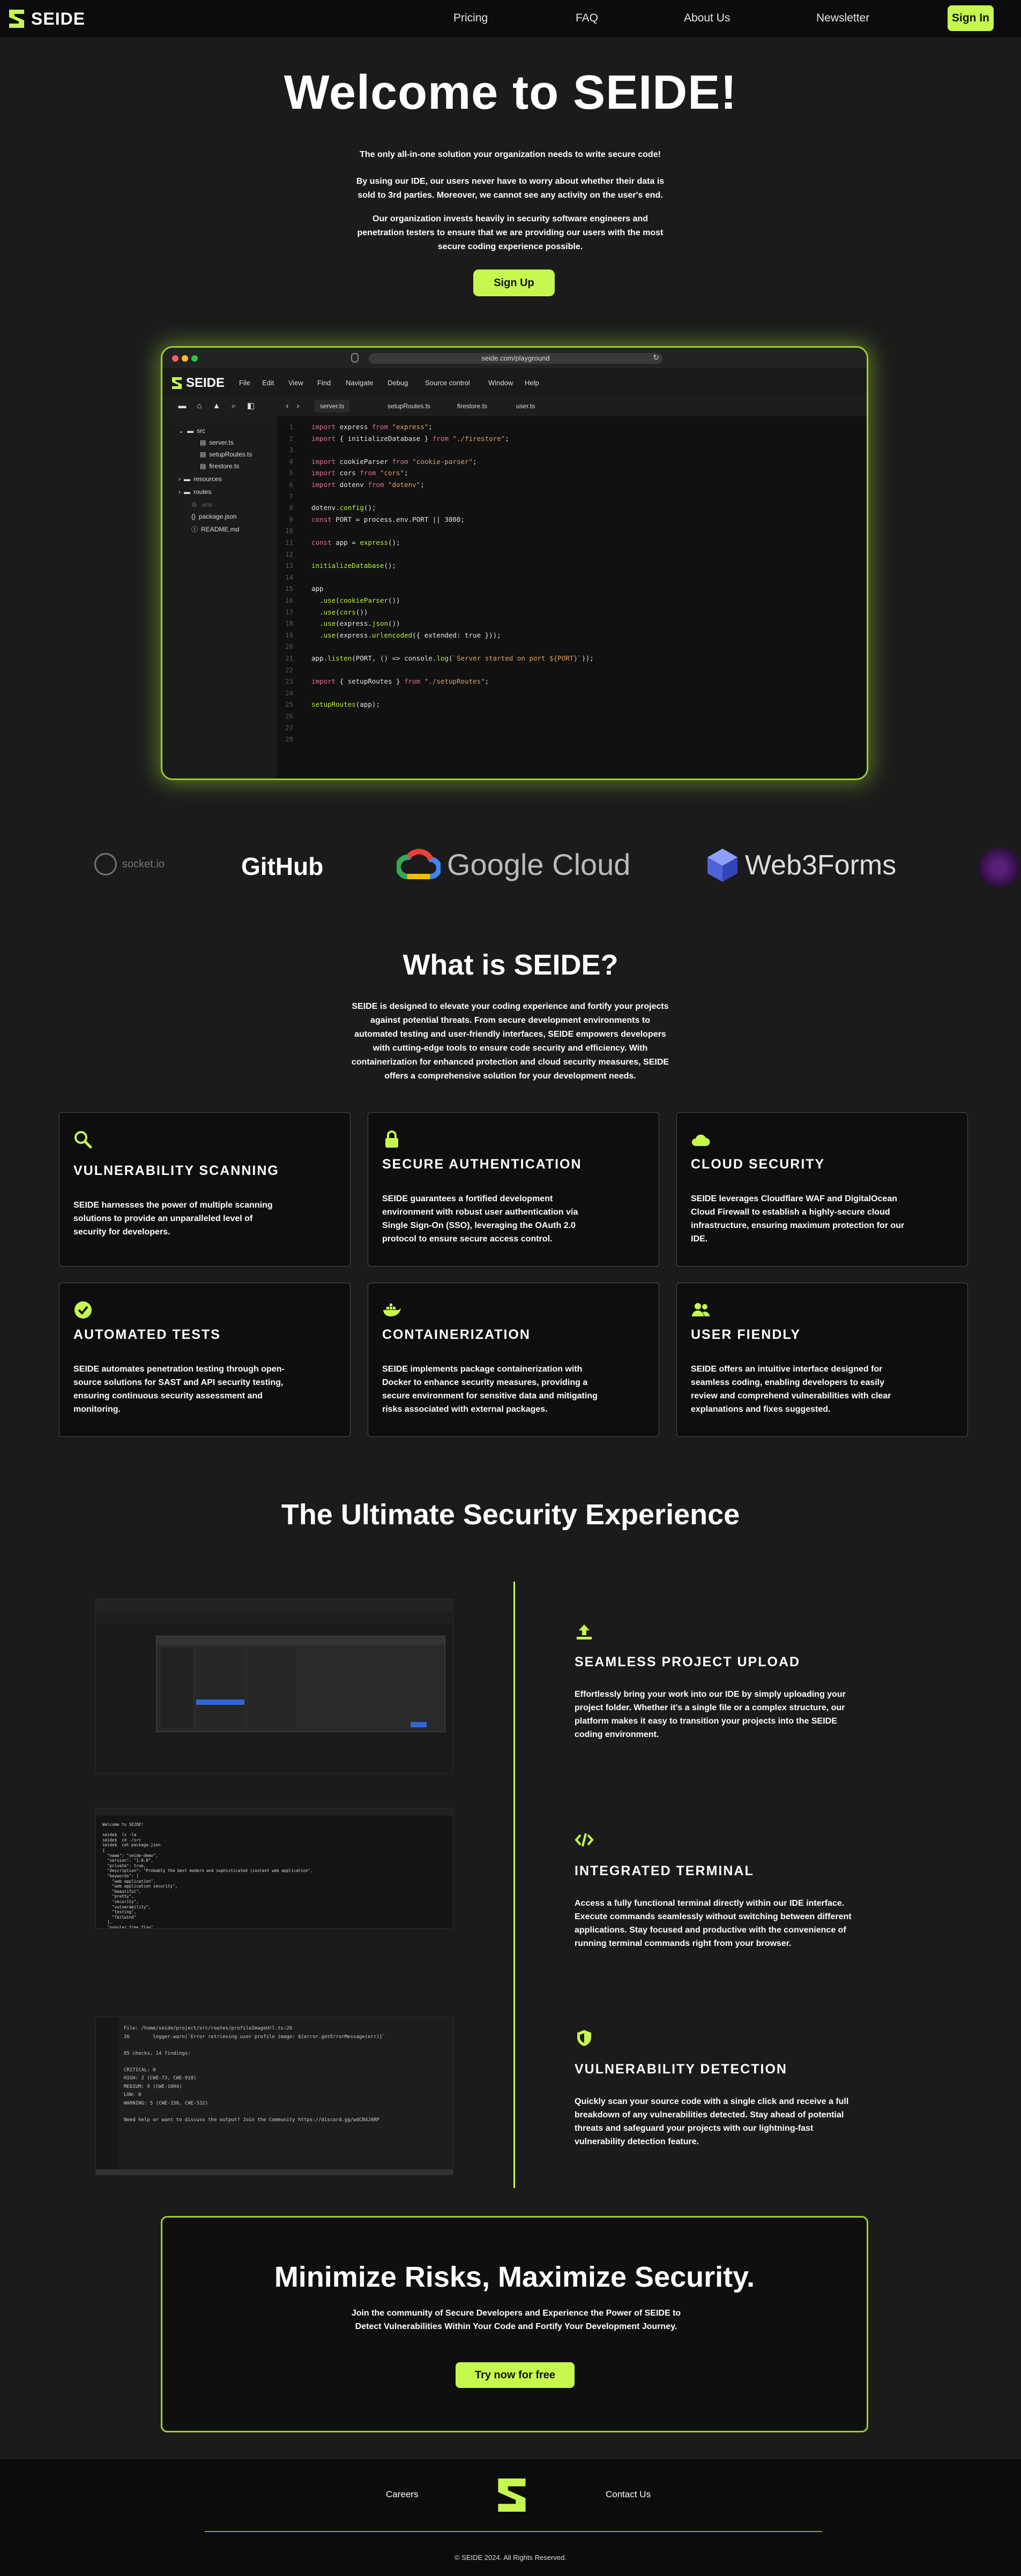 The width and height of the screenshot is (1021, 2576). What do you see at coordinates (514, 1885) in the screenshot?
I see `timeline-line` at bounding box center [514, 1885].